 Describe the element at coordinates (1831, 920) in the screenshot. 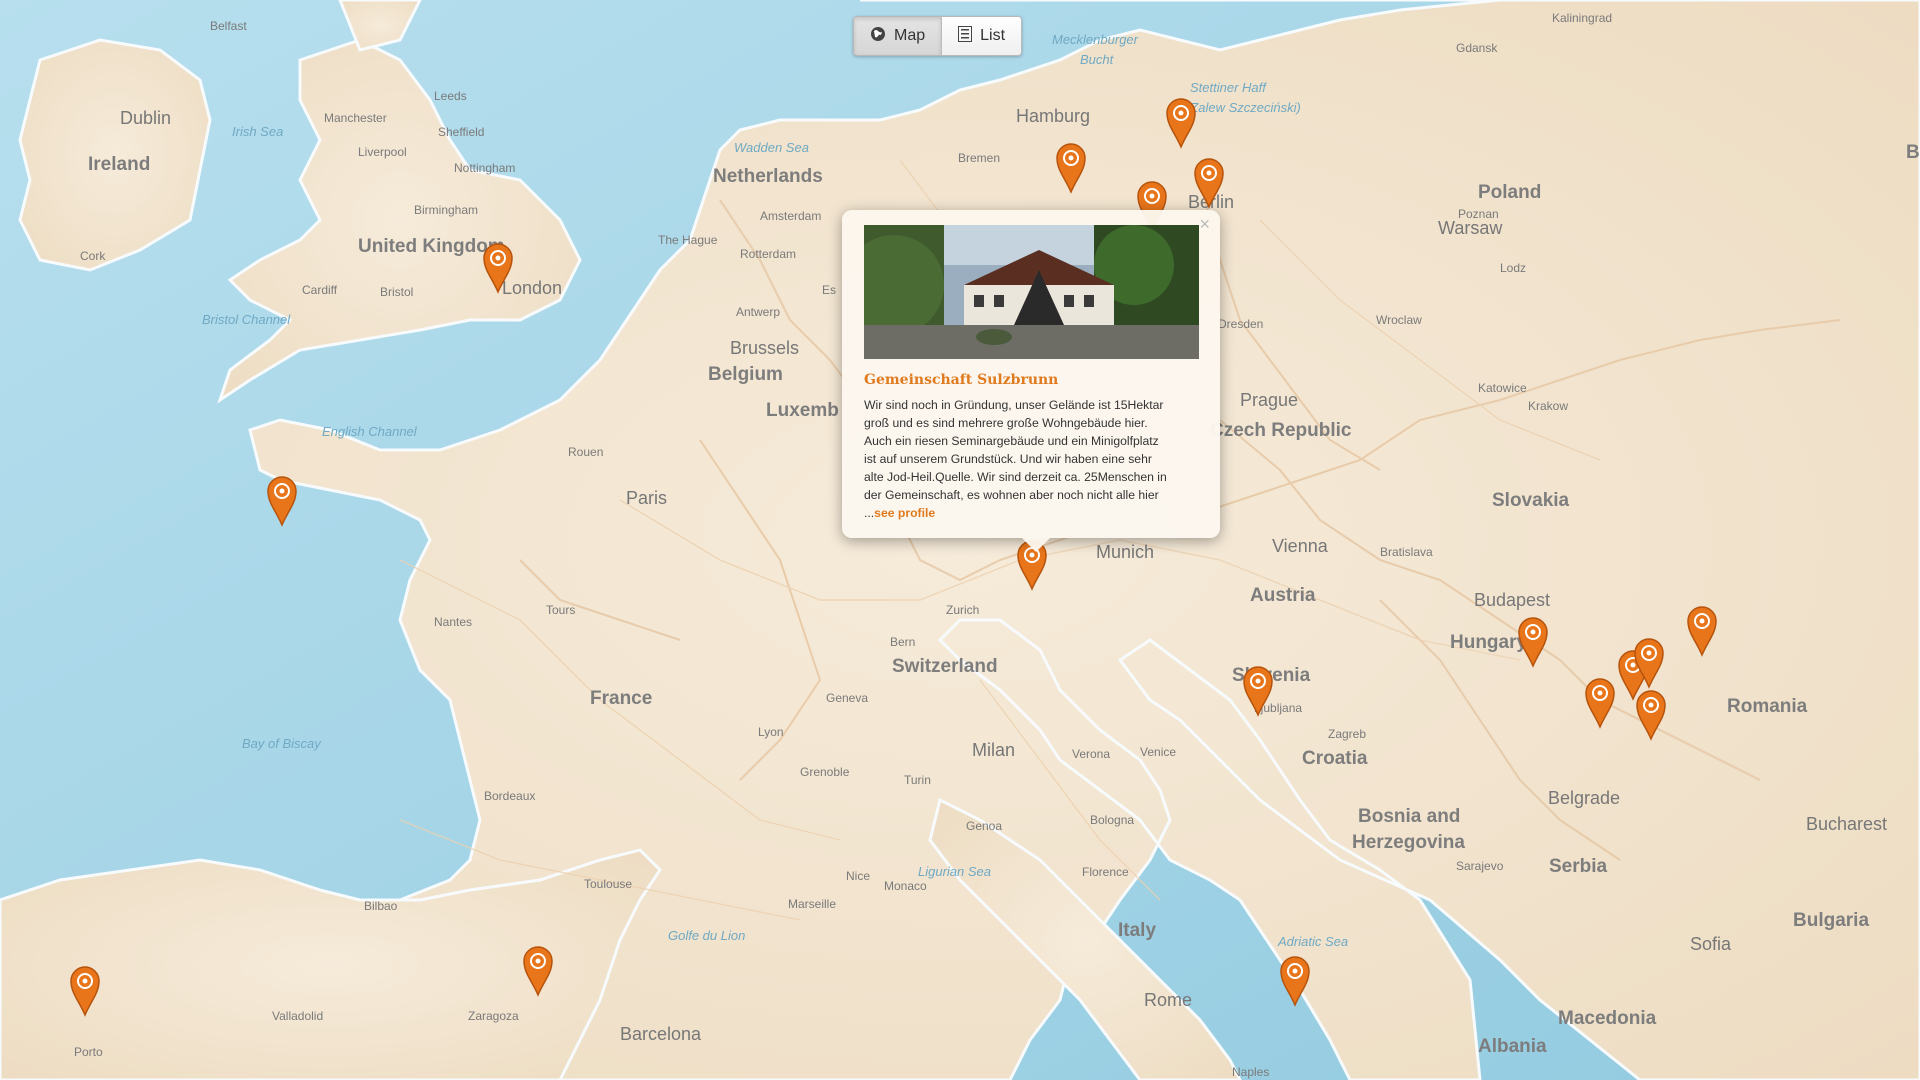

I see `label-bulgaria: Bulgaria` at that location.